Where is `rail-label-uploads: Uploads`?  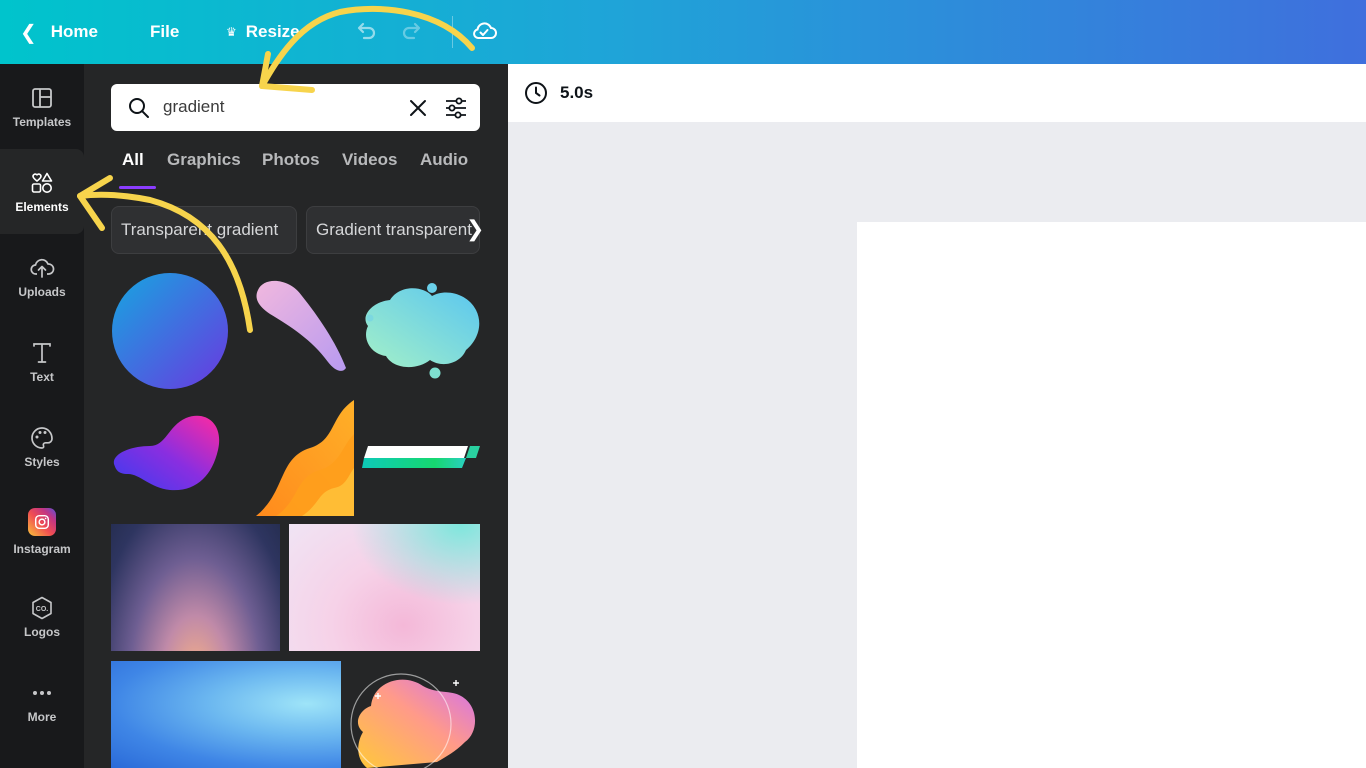 rail-label-uploads: Uploads is located at coordinates (42, 291).